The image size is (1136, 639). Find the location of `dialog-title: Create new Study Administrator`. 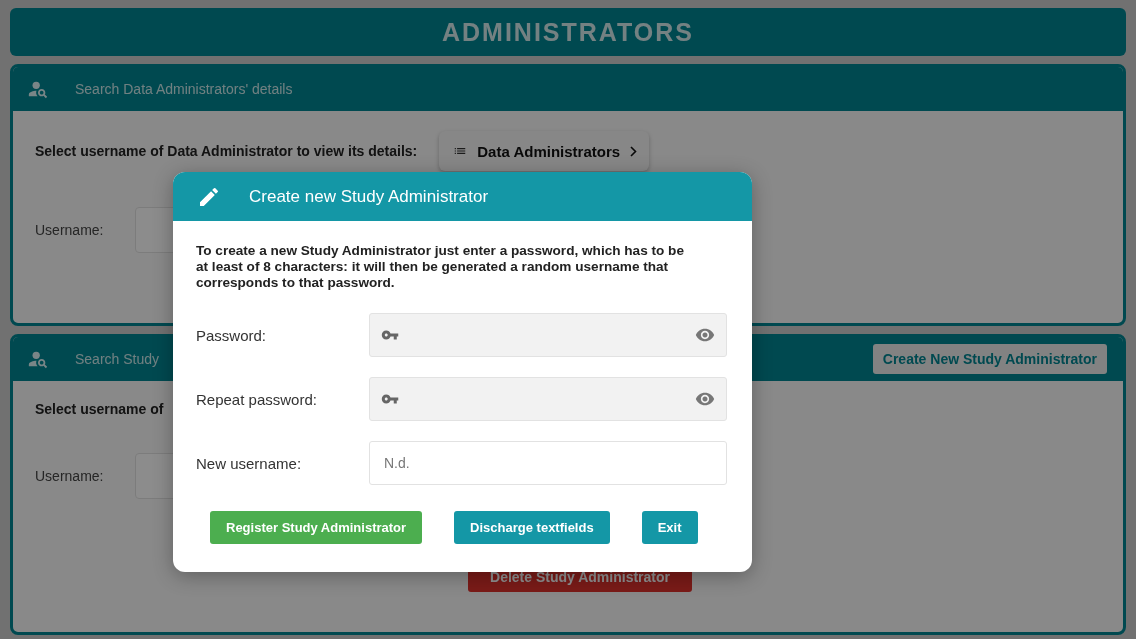

dialog-title: Create new Study Administrator is located at coordinates (369, 196).